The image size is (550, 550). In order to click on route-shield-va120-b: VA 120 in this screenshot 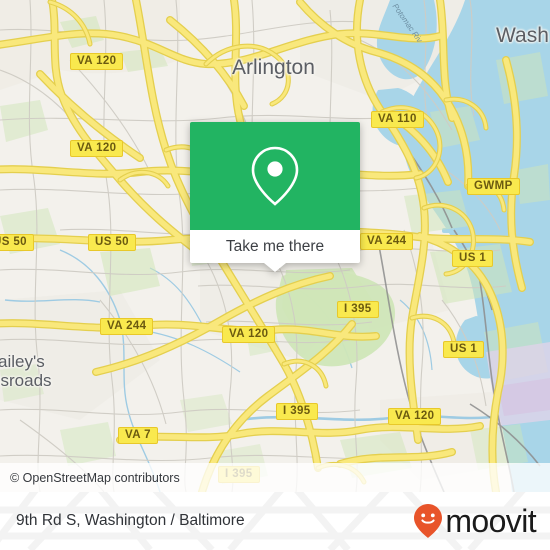, I will do `click(97, 148)`.